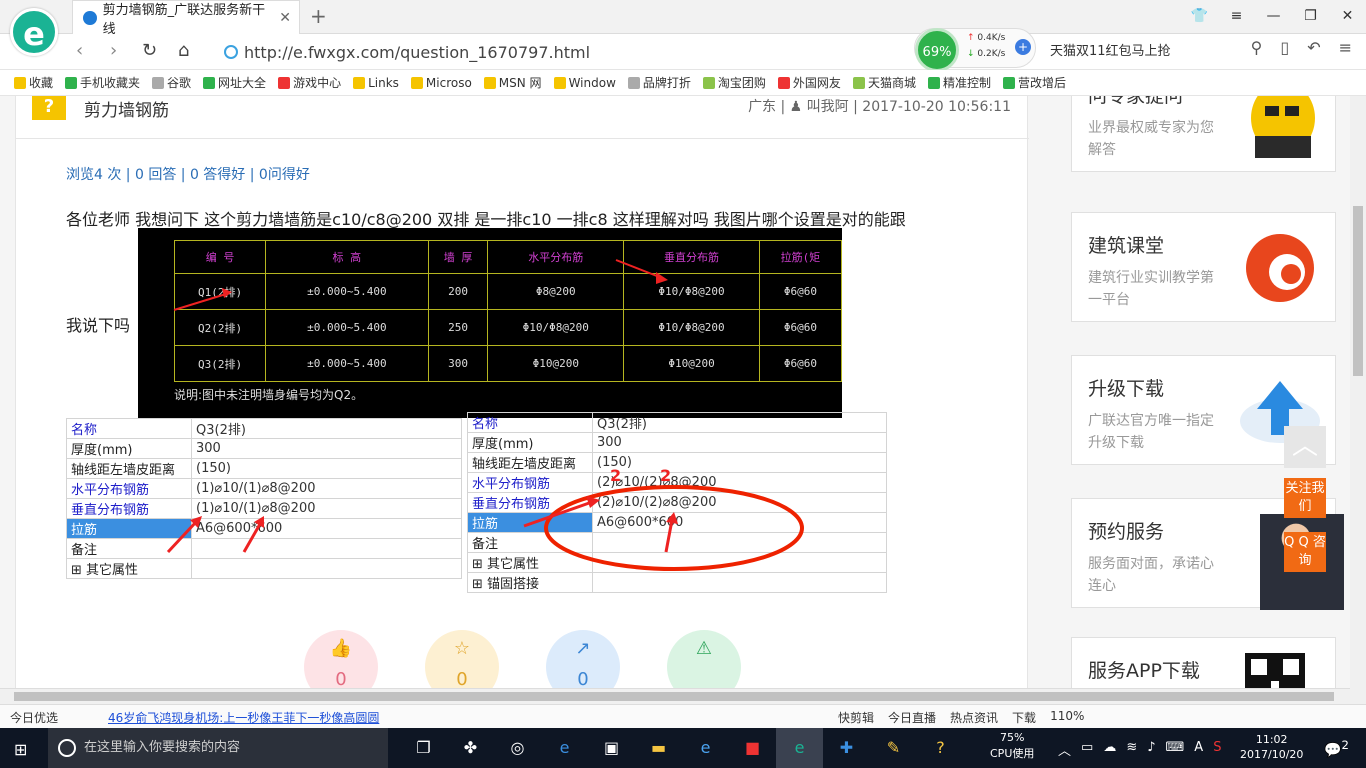 The width and height of the screenshot is (1366, 768). I want to click on status-tool: 今日直播, so click(912, 717).